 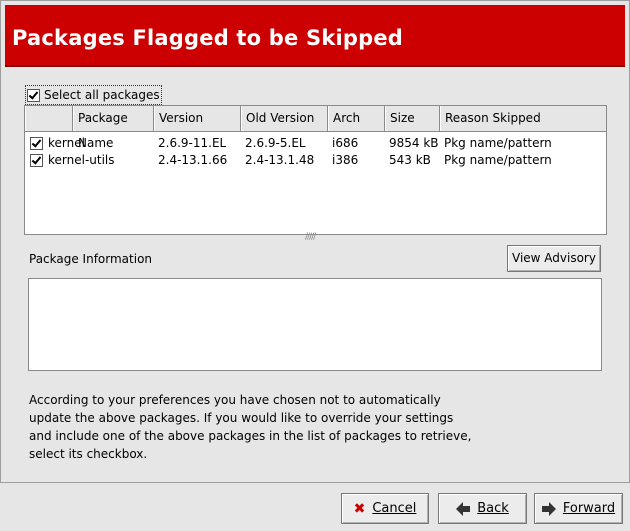 What do you see at coordinates (356, 118) in the screenshot?
I see `column-header-arch: Arch` at bounding box center [356, 118].